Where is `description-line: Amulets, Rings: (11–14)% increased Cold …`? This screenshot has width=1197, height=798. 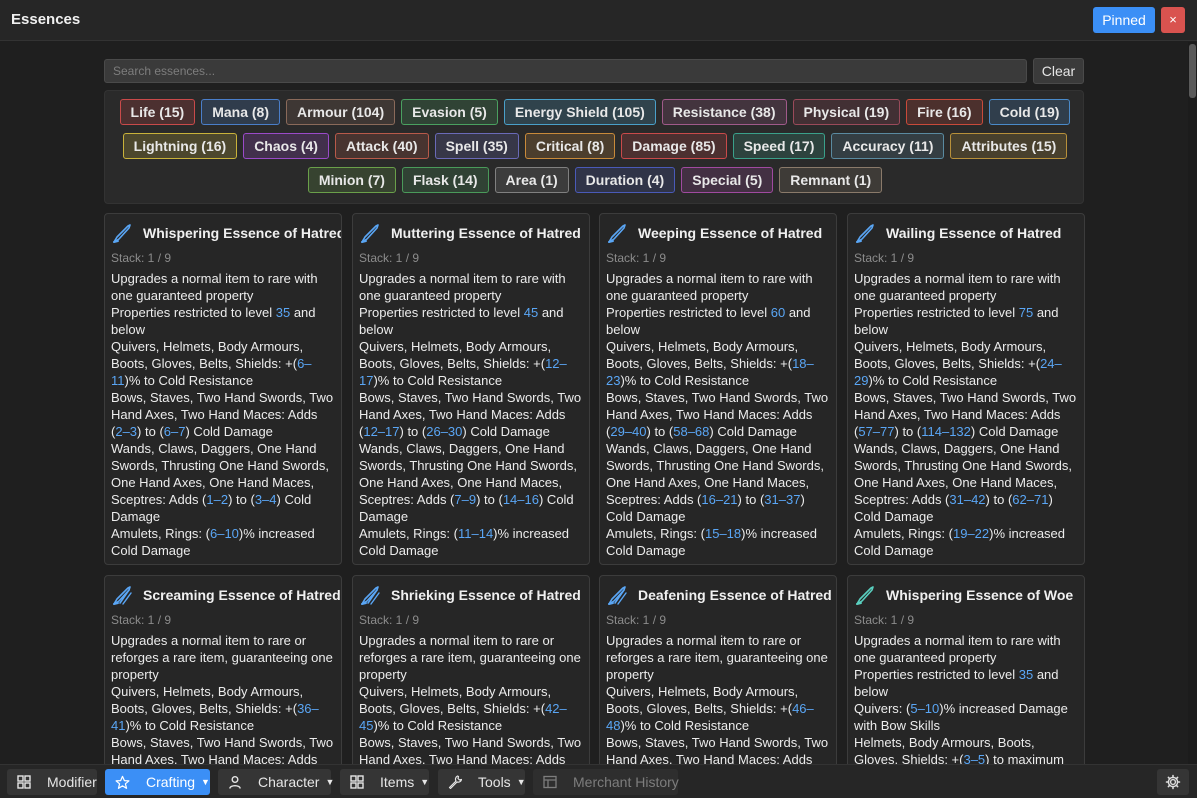
description-line: Amulets, Rings: (11–14)% increased Cold … is located at coordinates (473, 542).